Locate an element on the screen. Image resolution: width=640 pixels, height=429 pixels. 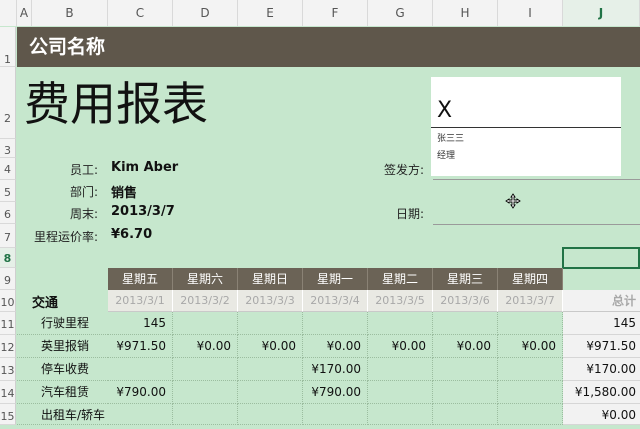
row-number: 14 is located at coordinates (7, 393).